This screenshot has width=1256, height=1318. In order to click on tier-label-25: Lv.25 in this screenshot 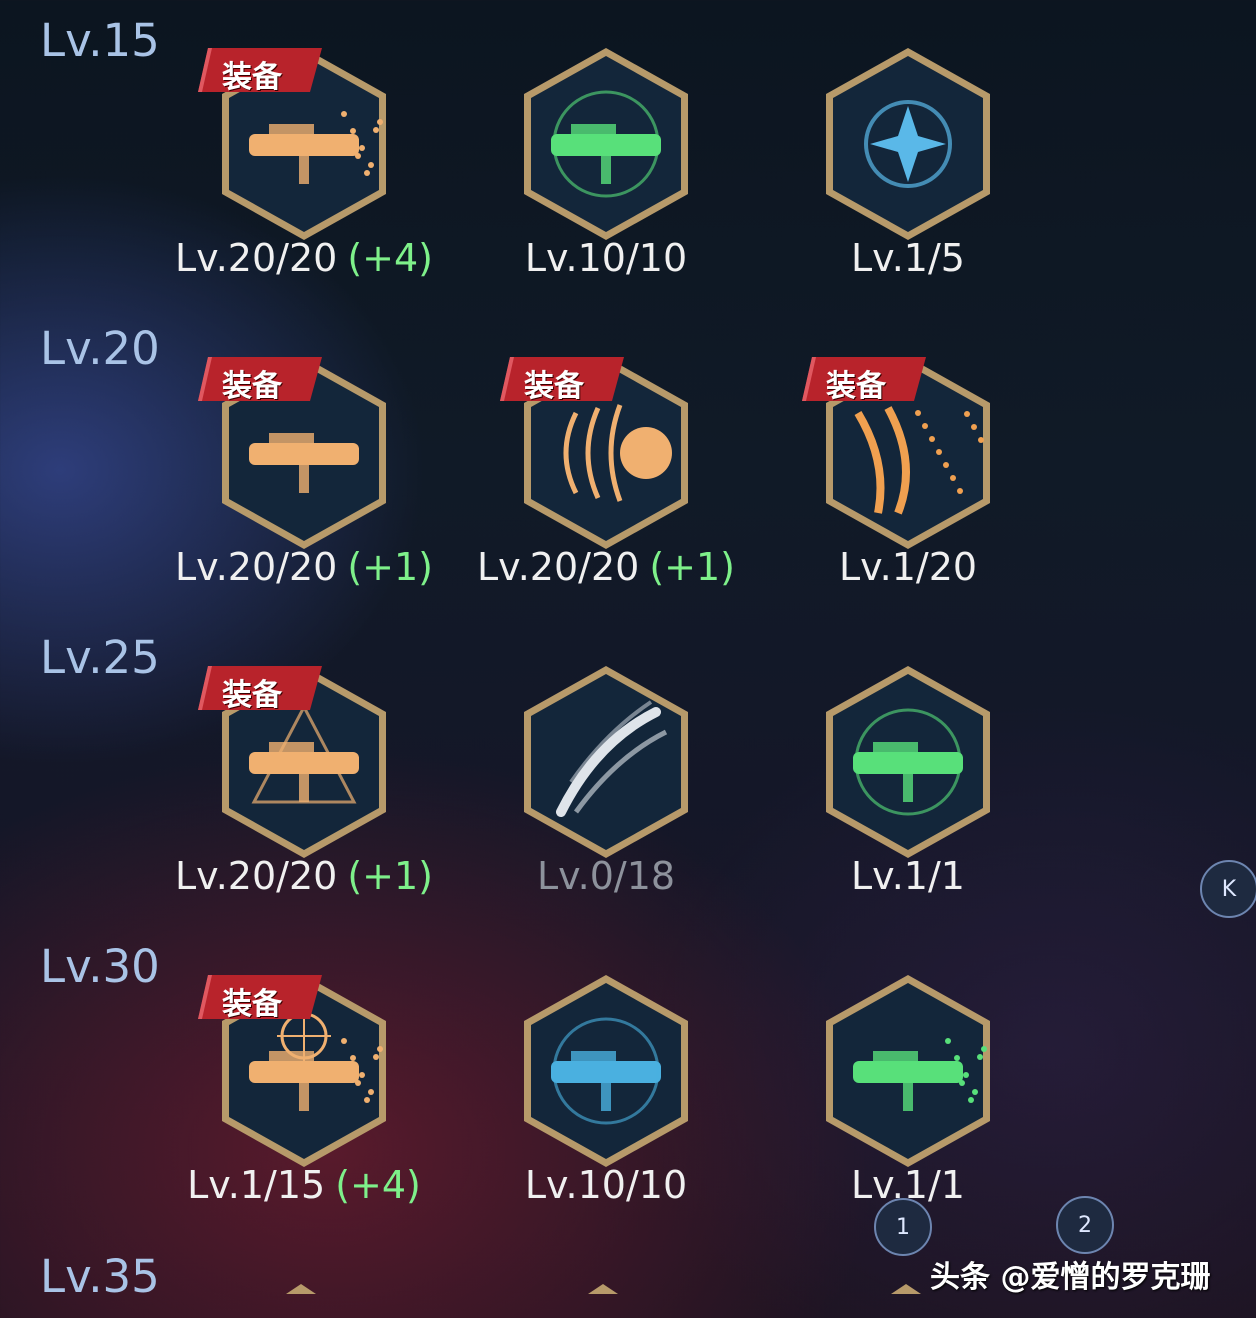, I will do `click(100, 657)`.